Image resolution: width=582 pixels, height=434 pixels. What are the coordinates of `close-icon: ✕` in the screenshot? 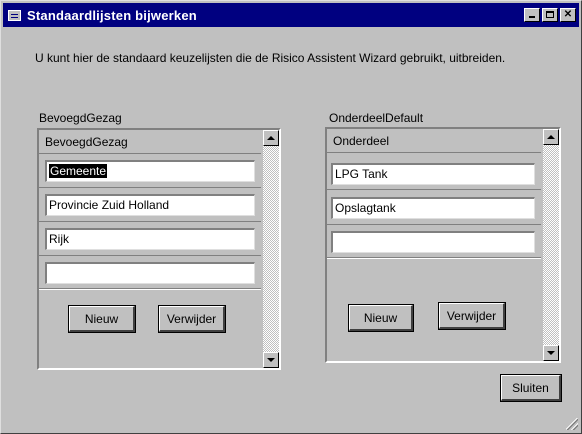 It's located at (568, 15).